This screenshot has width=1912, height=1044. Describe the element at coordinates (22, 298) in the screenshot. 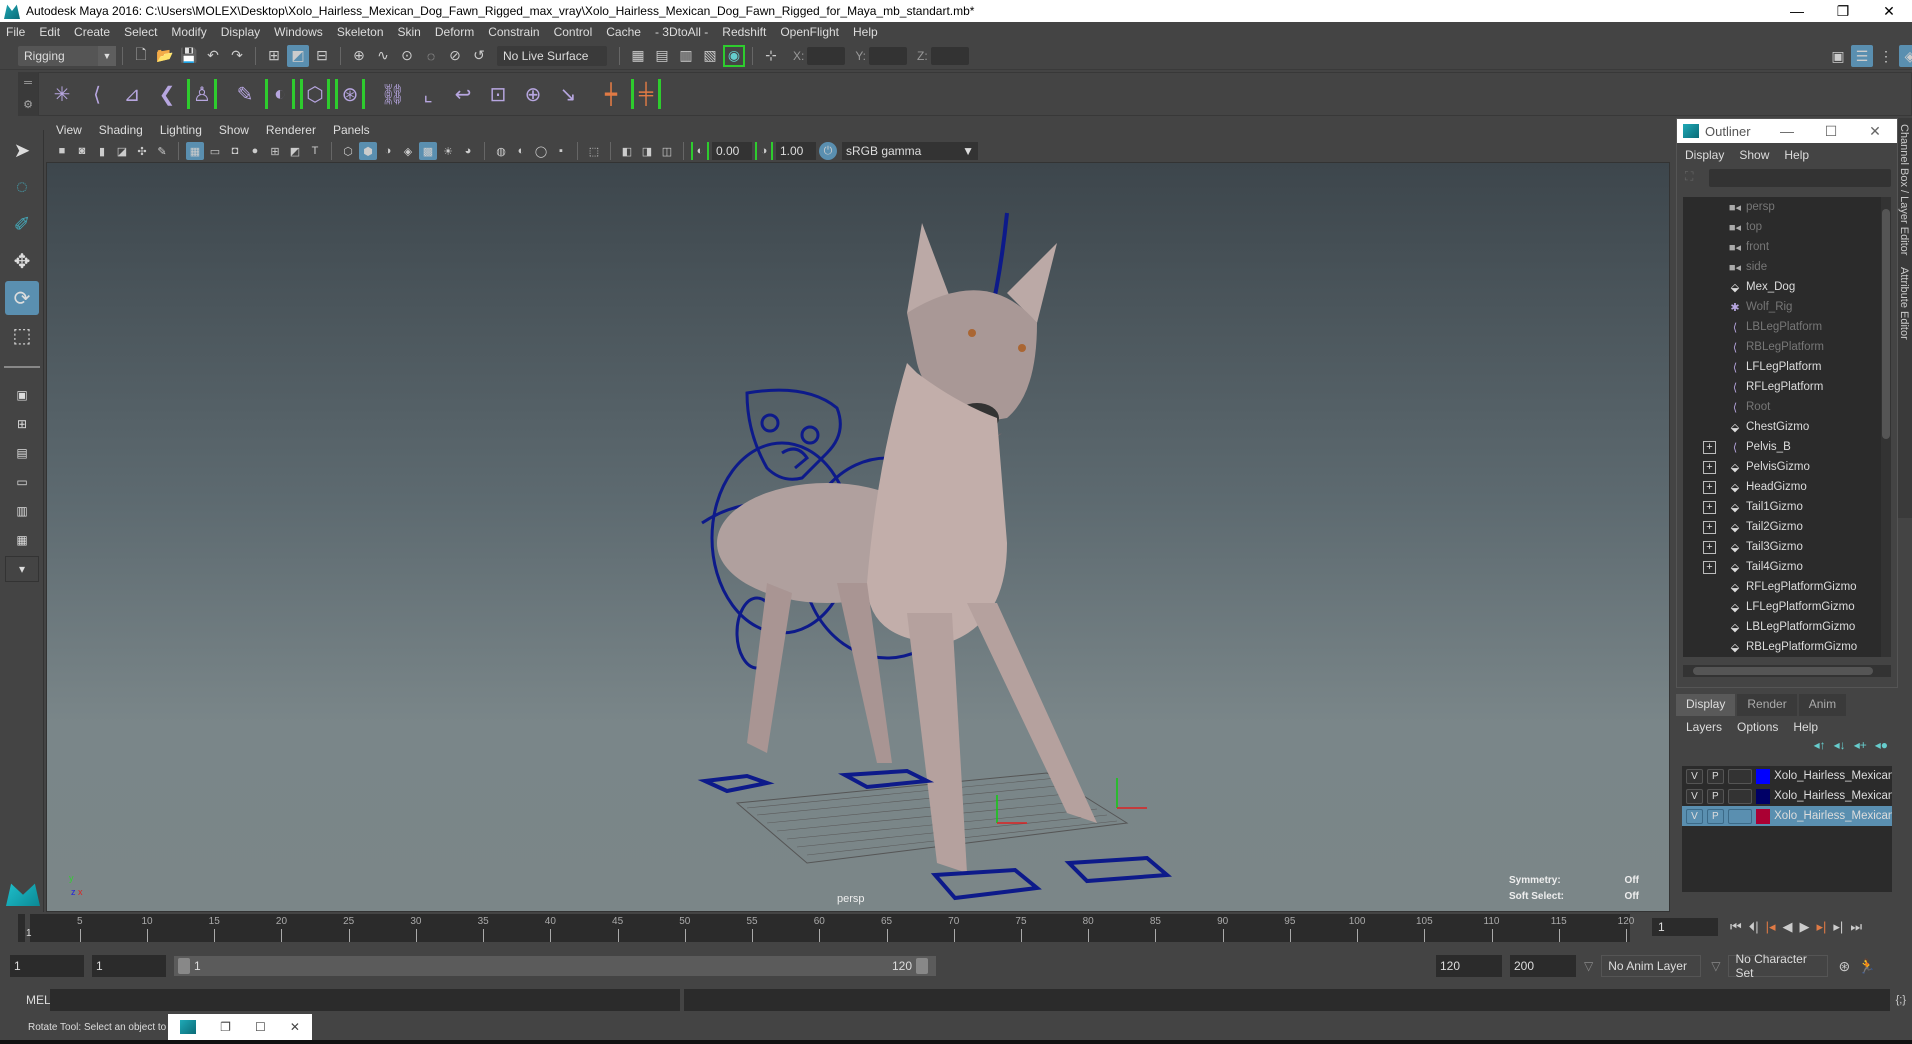

I see `rotate-tool-icon: ⟳` at that location.